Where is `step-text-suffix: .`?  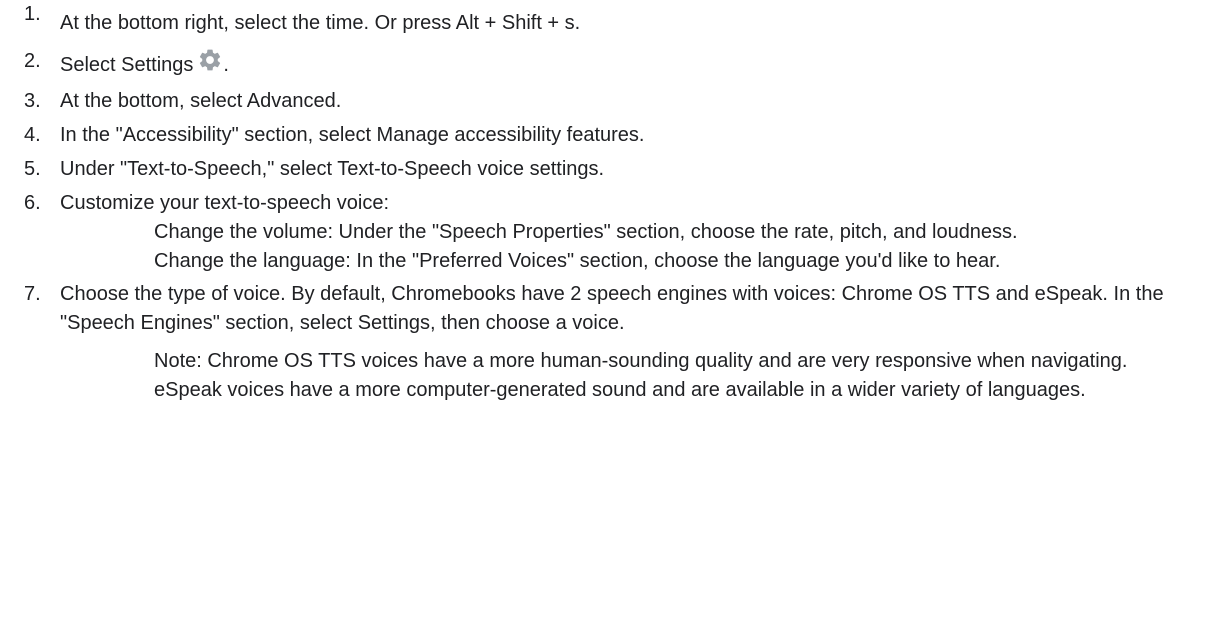
step-text-suffix: . is located at coordinates (226, 65).